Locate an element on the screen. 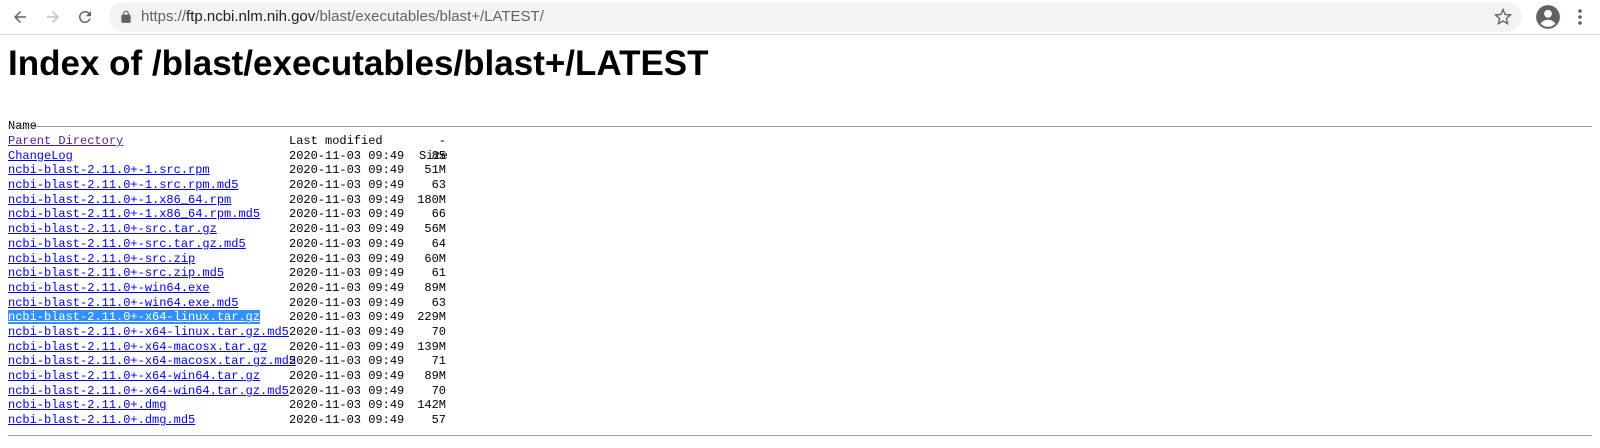 The height and width of the screenshot is (448, 1600). file-link: ncbi-blast-2.11.0+-win64.exe is located at coordinates (109, 288).